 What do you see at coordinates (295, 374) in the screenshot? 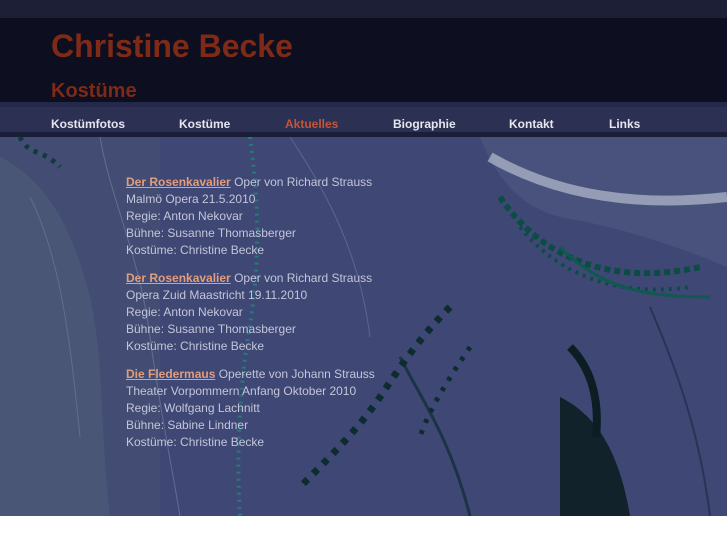
I see `production-description: Operette von Johann Strauss` at bounding box center [295, 374].